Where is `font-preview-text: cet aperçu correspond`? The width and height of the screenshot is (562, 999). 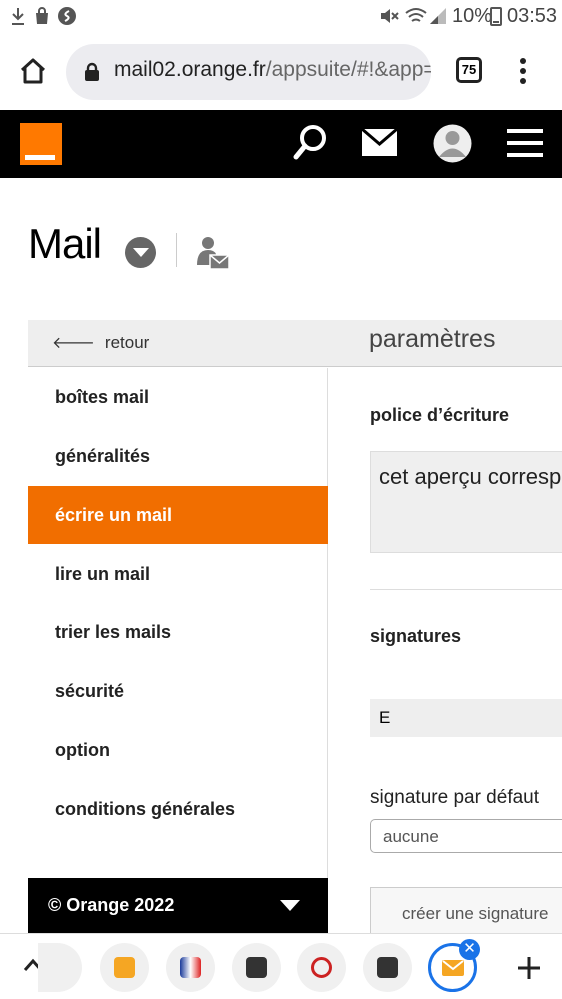 font-preview-text: cet aperçu correspond is located at coordinates (470, 476).